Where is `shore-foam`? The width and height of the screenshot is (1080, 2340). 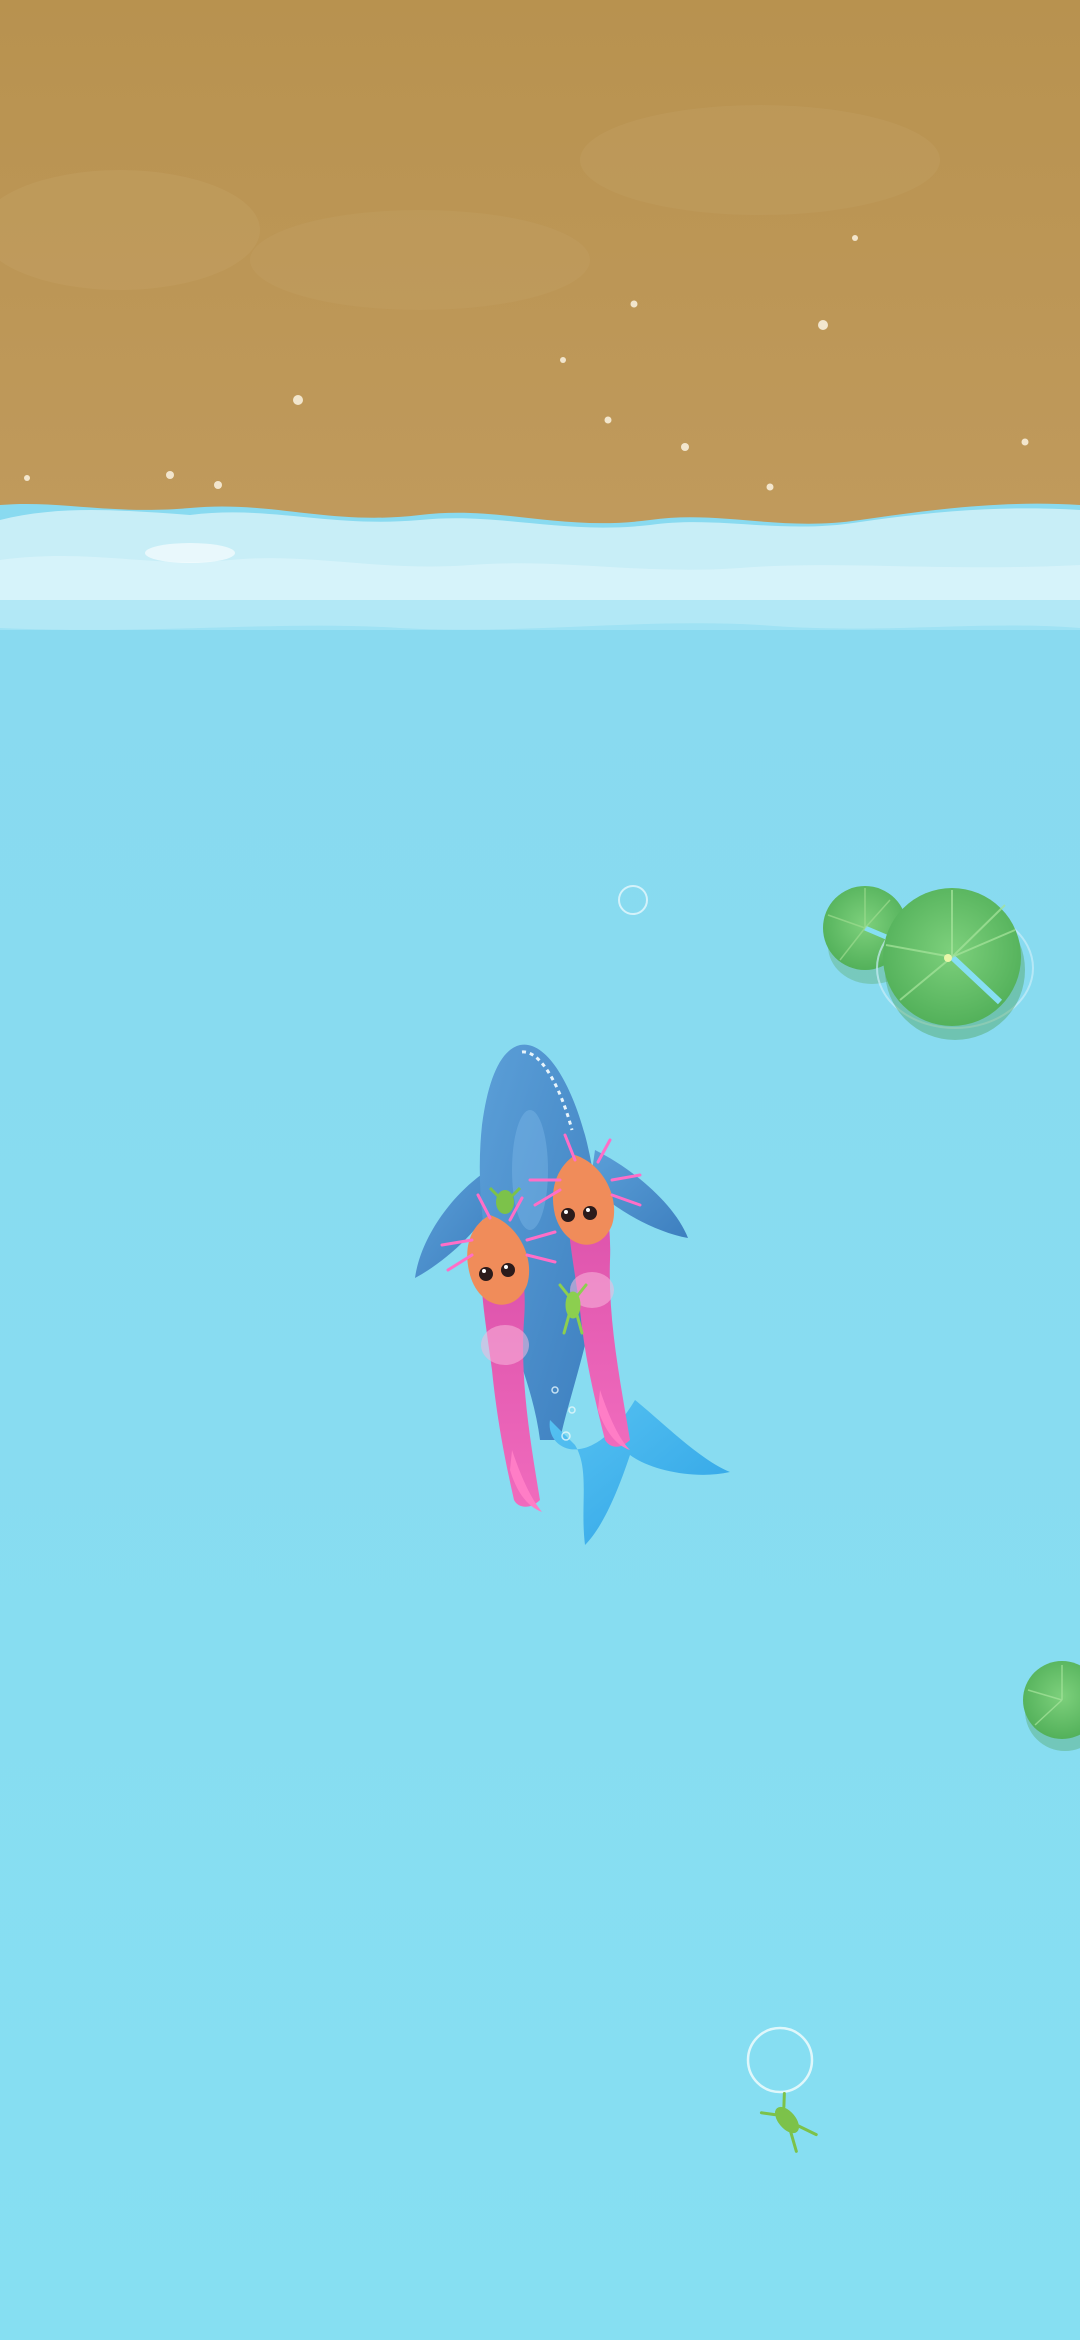
shore-foam is located at coordinates (540, 569).